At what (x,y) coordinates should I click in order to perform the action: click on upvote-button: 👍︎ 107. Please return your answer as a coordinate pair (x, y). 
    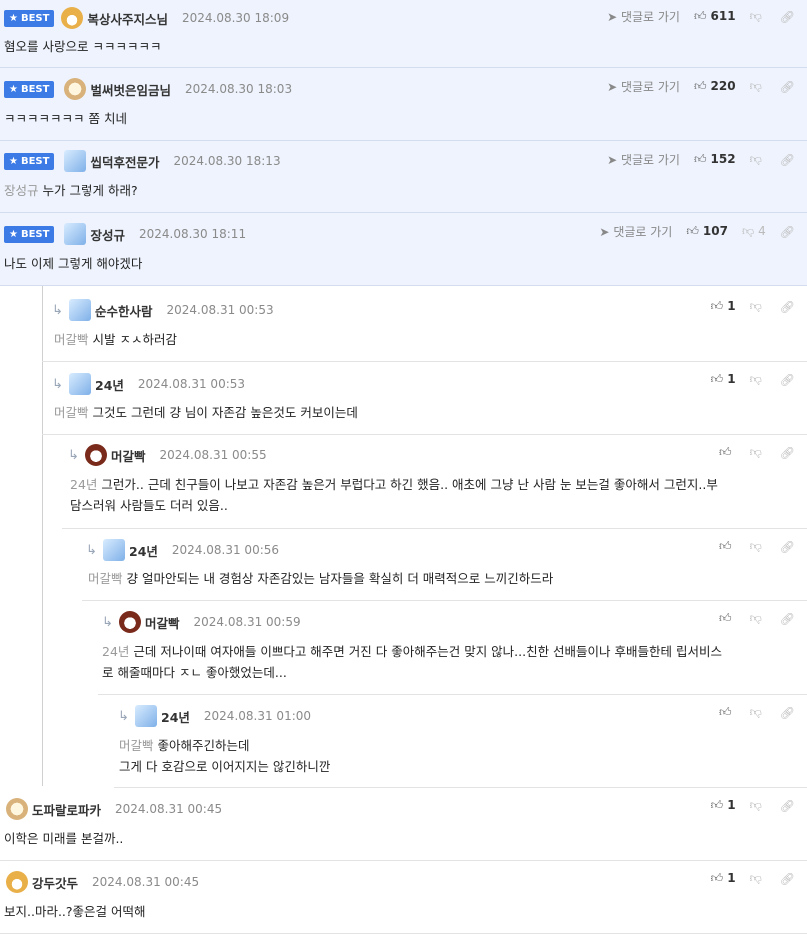
    Looking at the image, I should click on (707, 231).